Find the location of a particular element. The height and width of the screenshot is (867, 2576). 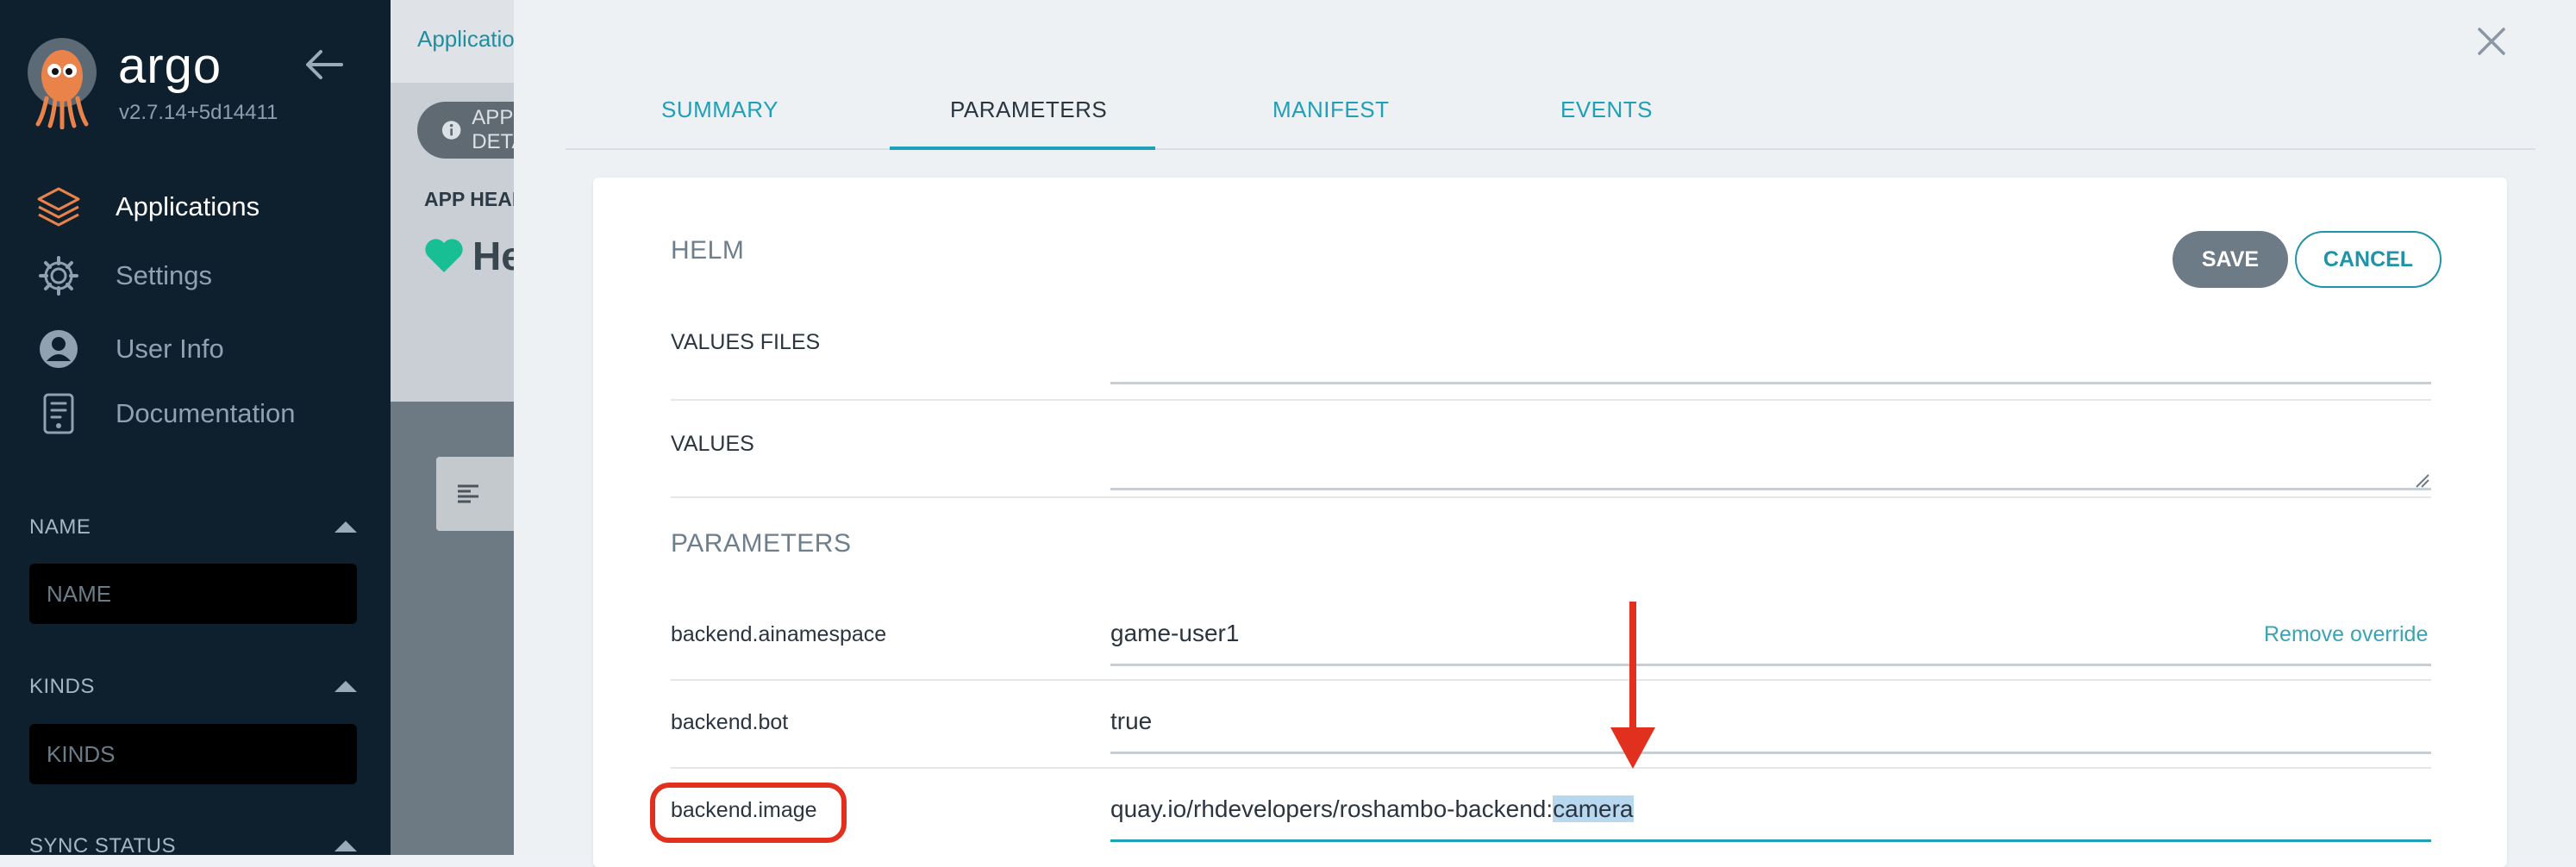

param-value-input: true is located at coordinates (1131, 721).